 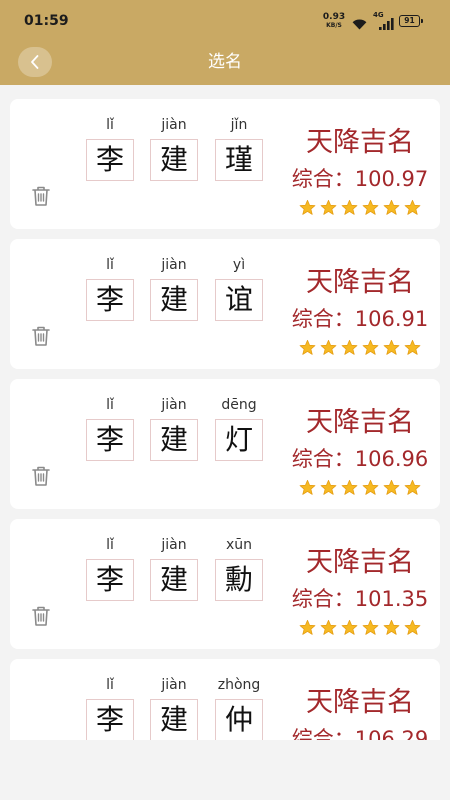 What do you see at coordinates (334, 17) in the screenshot?
I see `network-speed-value: 0.93` at bounding box center [334, 17].